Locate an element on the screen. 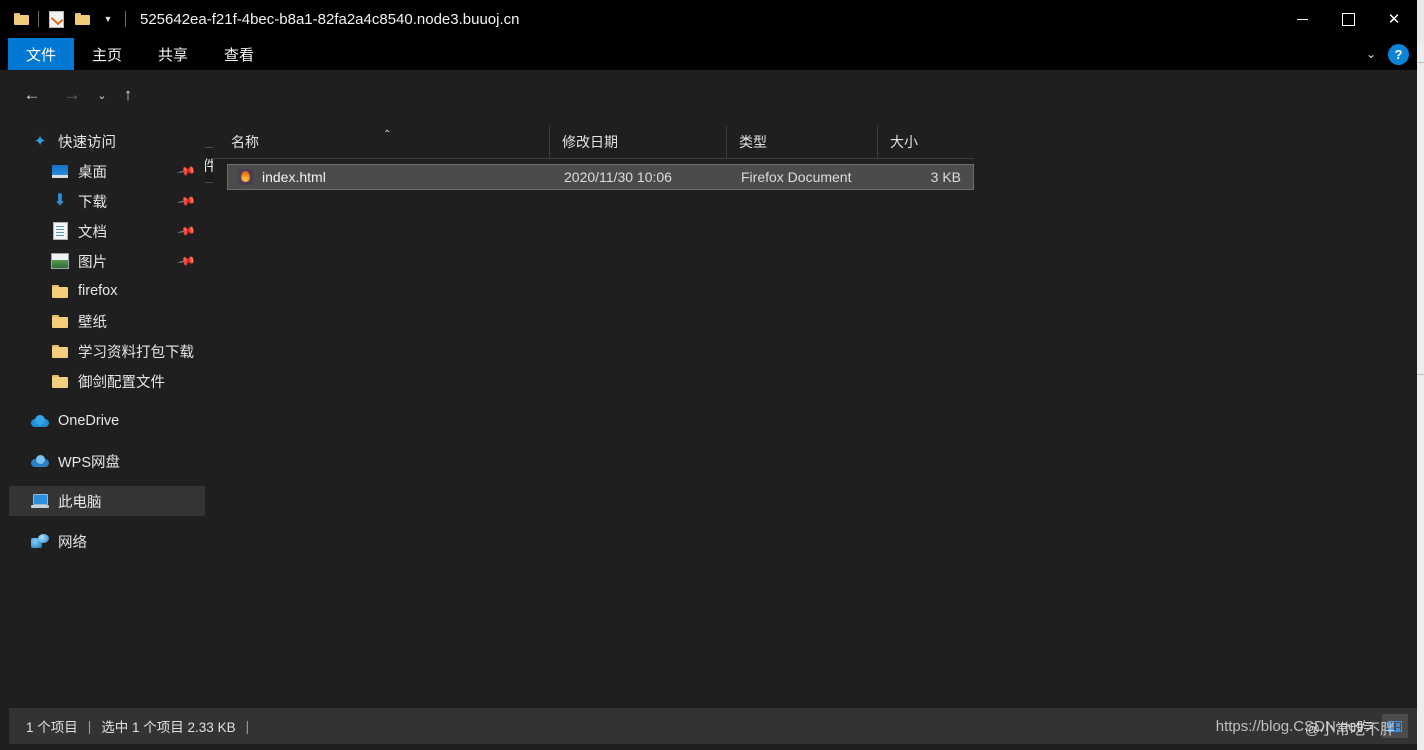 This screenshot has height=750, width=1424. column-header-label: 大小 is located at coordinates (904, 142).